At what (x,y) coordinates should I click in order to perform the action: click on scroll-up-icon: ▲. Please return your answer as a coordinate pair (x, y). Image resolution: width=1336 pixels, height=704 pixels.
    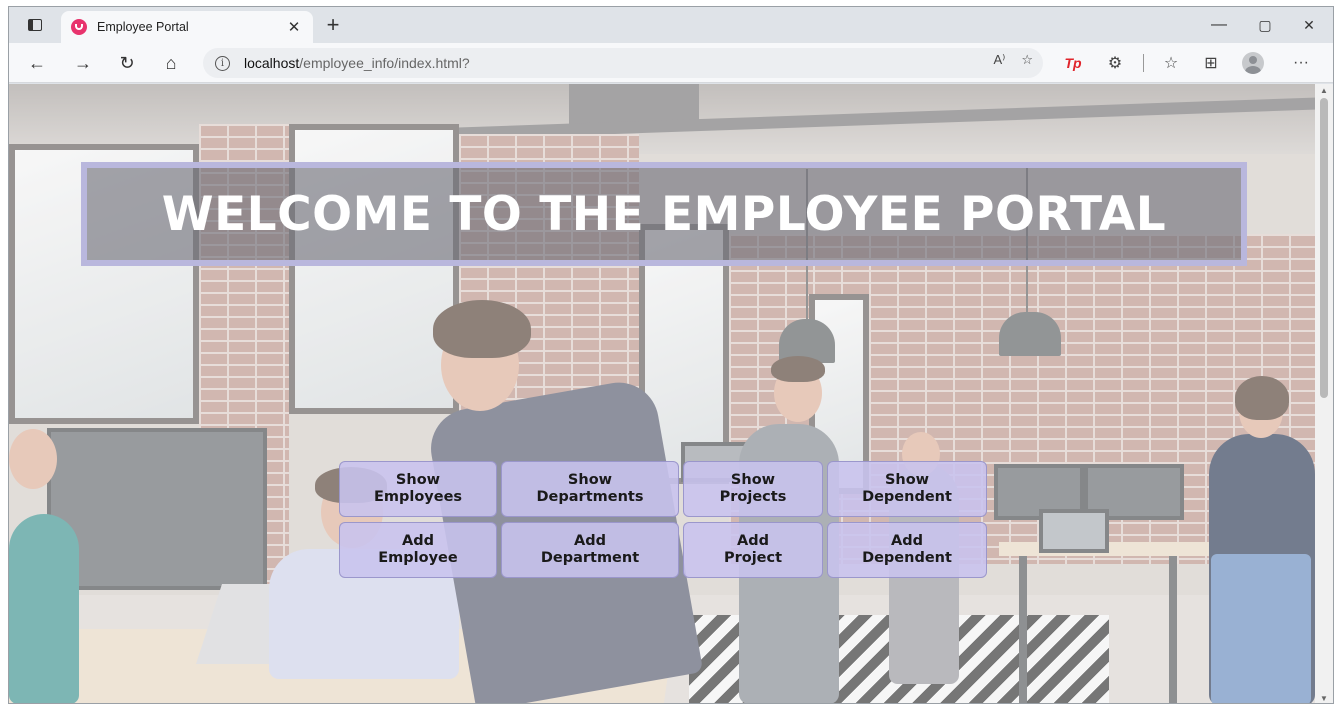
    Looking at the image, I should click on (1324, 90).